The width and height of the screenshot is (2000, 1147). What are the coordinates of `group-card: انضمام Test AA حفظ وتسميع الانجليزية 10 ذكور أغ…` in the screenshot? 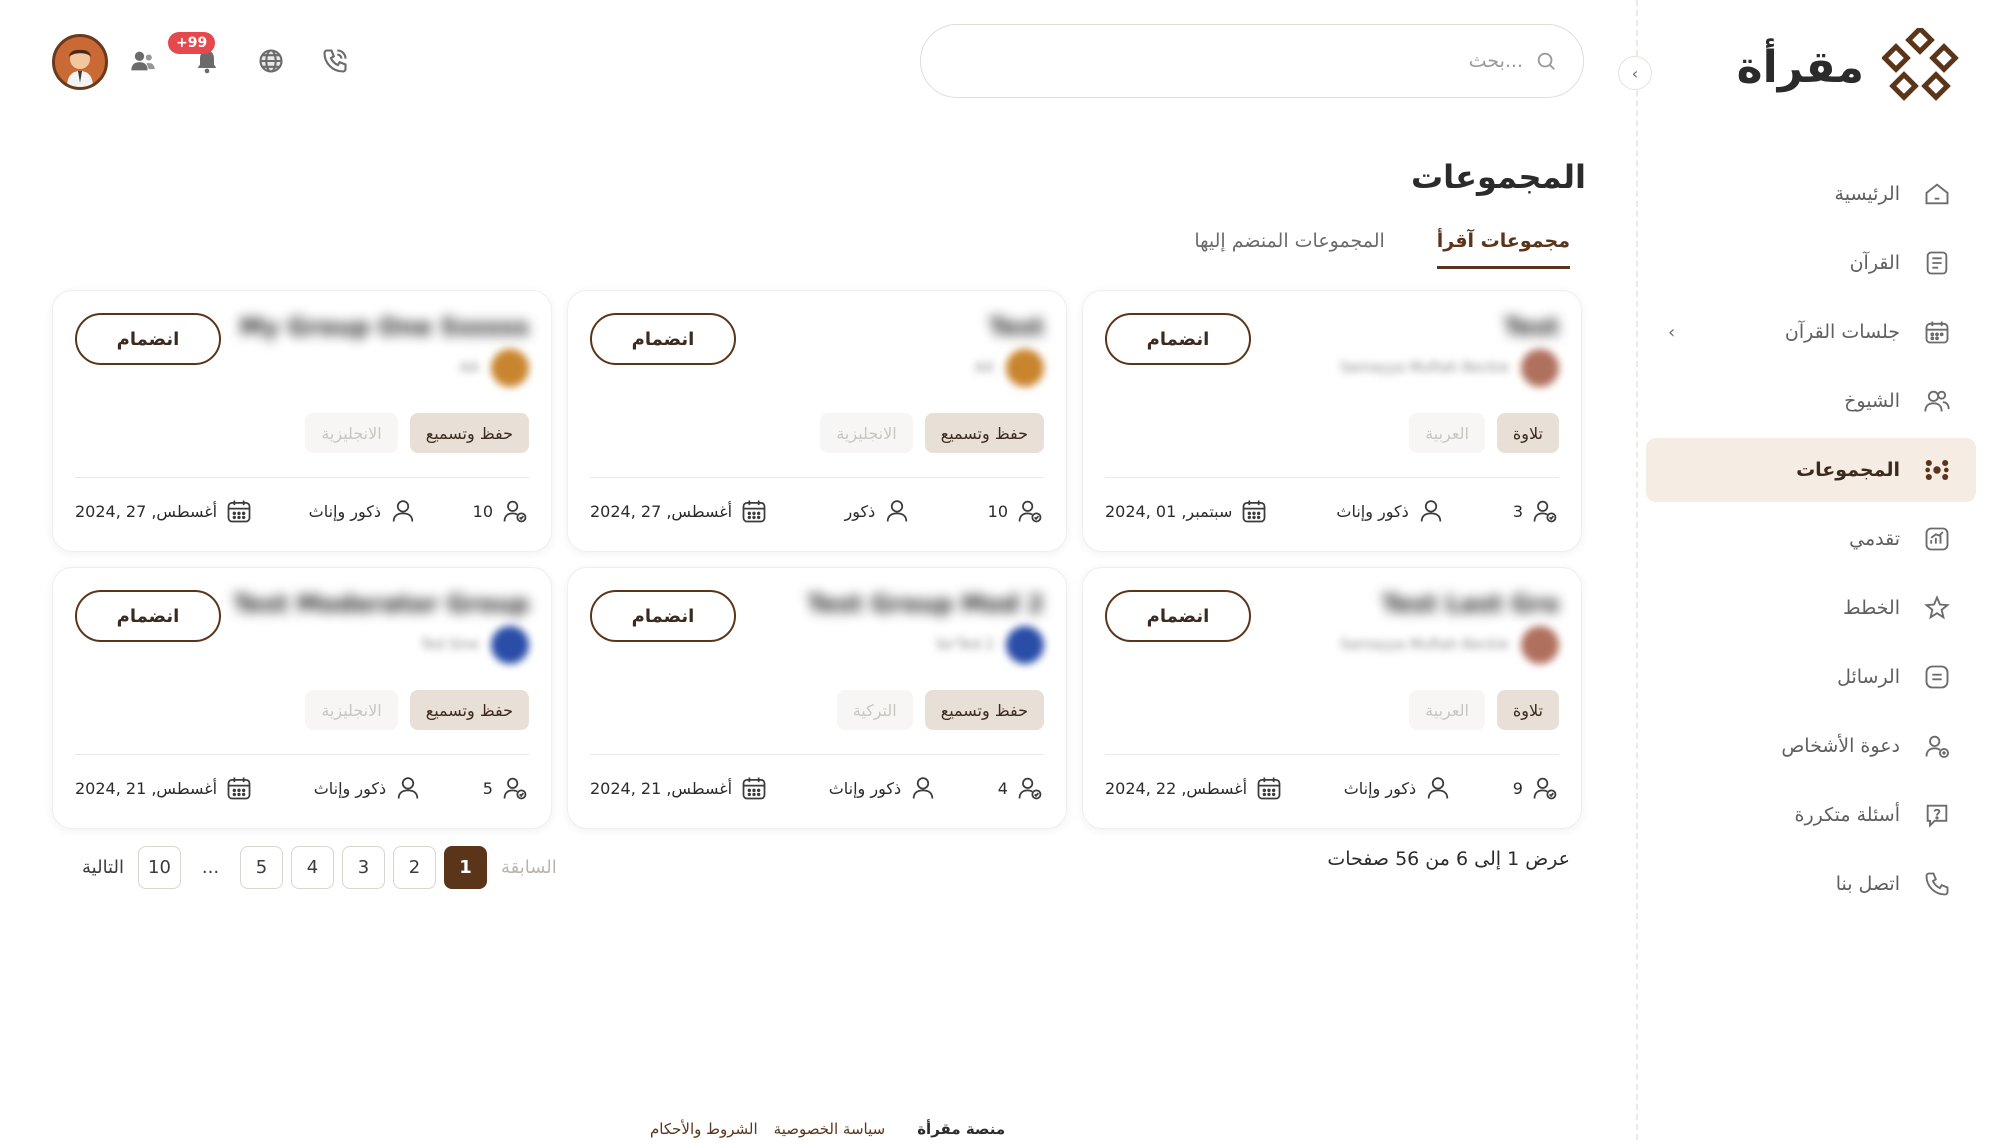 It's located at (817, 421).